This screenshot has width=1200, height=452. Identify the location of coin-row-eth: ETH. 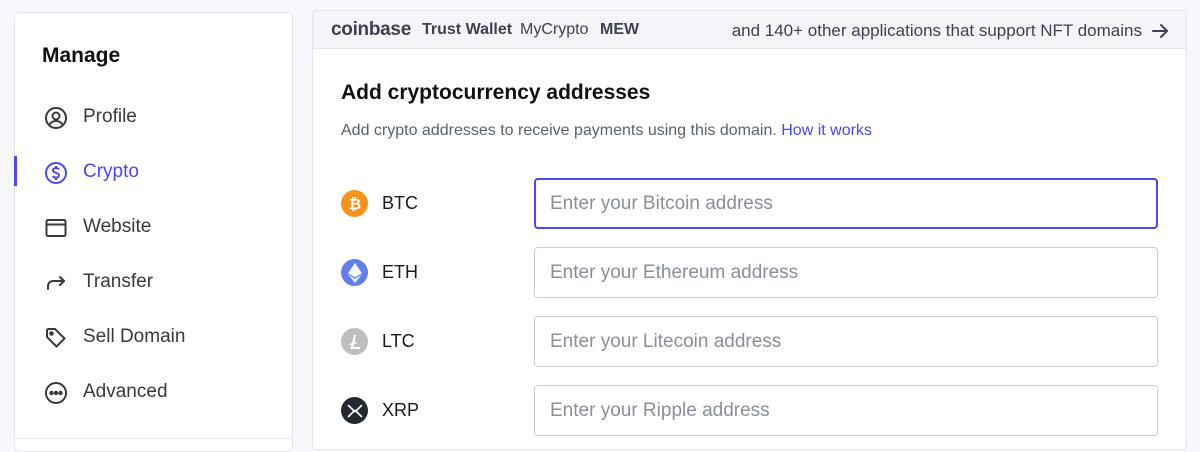
(750, 273).